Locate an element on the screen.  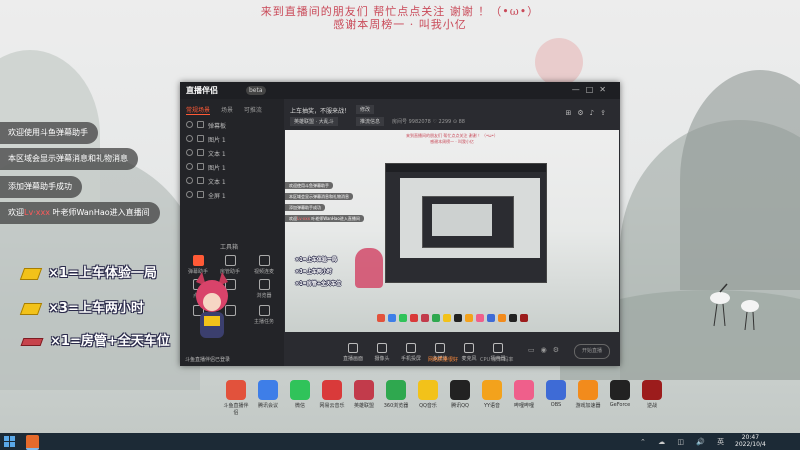
scene-tabs: 常规场景 场景 可推流 is located at coordinates (228, 110).